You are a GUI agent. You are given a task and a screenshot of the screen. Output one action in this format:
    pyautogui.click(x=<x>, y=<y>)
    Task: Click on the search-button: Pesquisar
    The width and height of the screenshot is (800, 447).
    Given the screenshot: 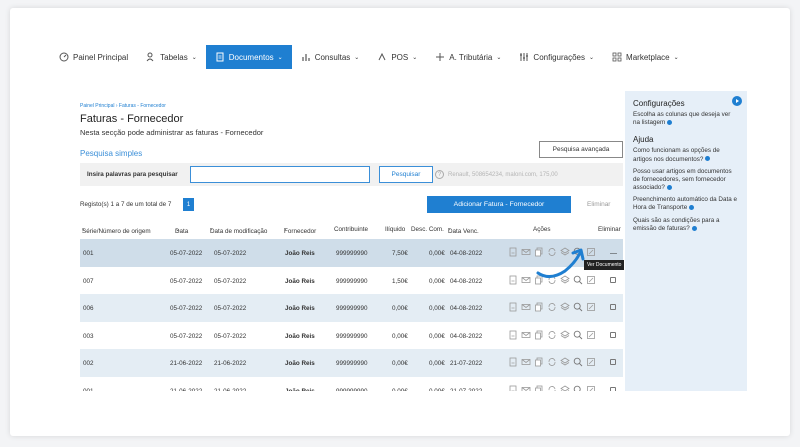 What is the action you would take?
    pyautogui.click(x=406, y=174)
    